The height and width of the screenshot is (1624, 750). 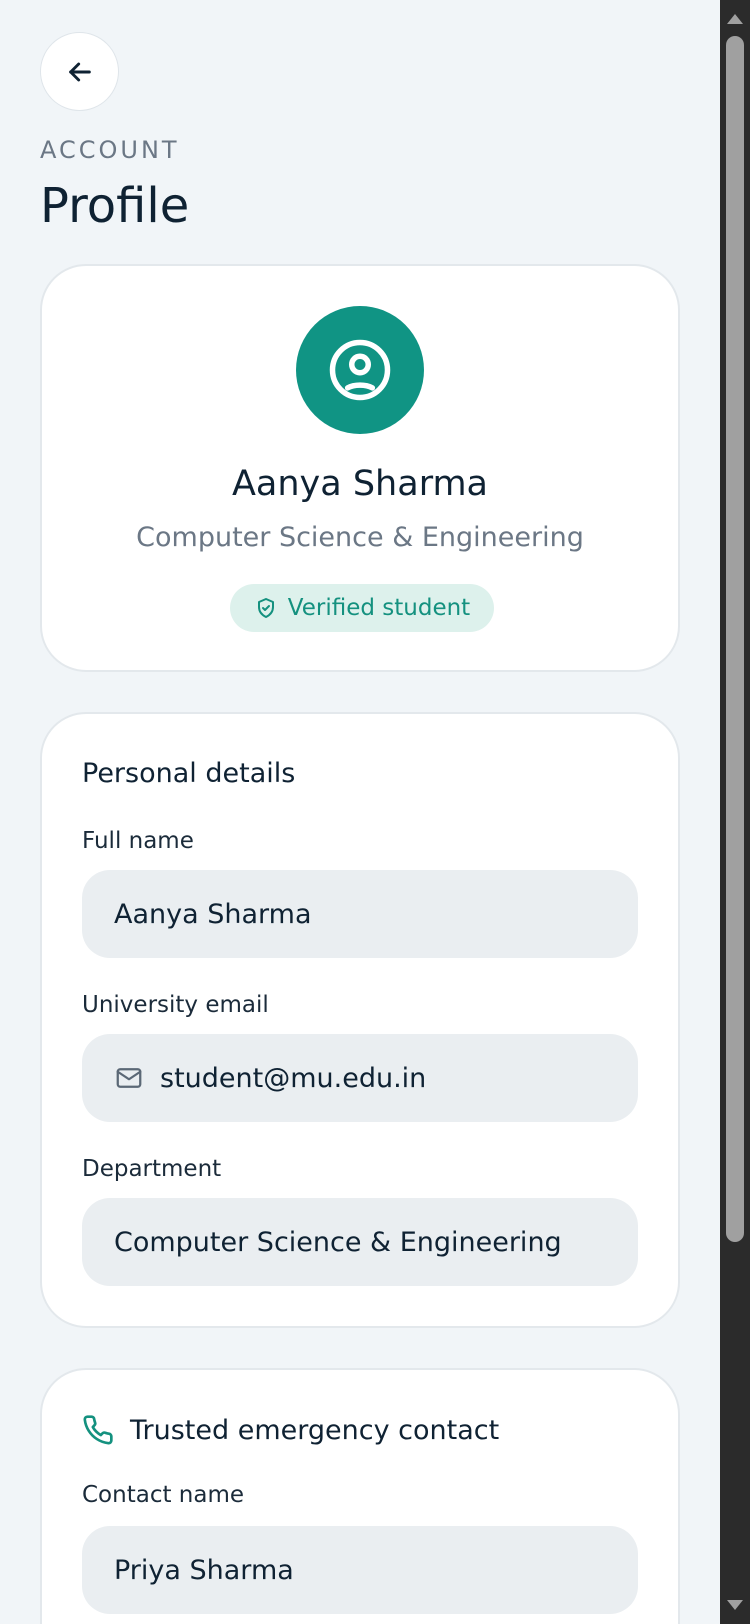 I want to click on page-title: Profile, so click(x=115, y=206).